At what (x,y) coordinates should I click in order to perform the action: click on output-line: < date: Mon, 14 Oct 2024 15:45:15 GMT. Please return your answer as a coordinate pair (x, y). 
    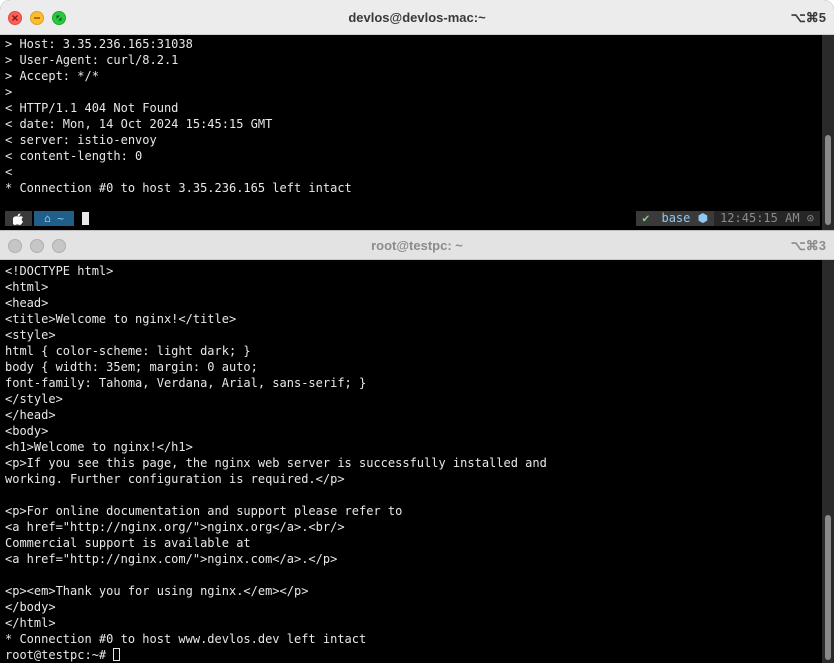
    Looking at the image, I should click on (139, 124).